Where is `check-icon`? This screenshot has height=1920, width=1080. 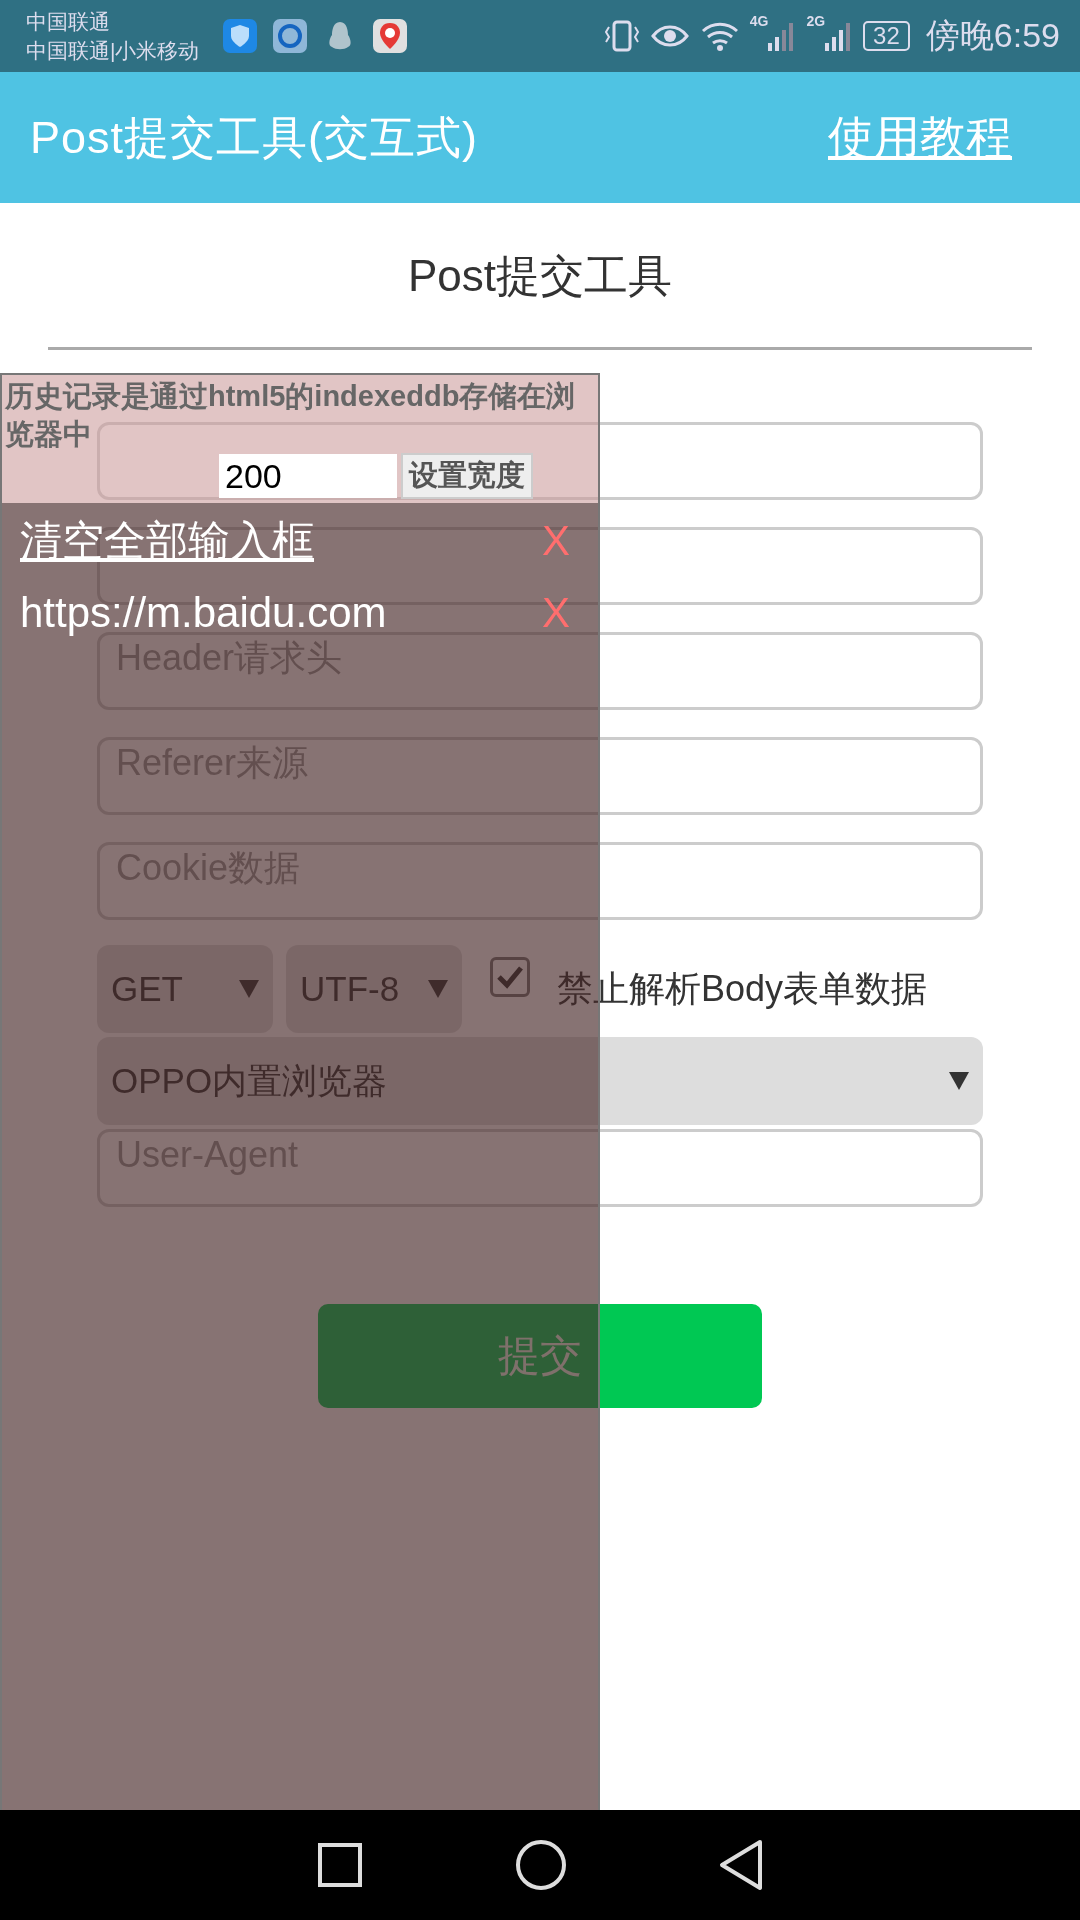
check-icon is located at coordinates (510, 977).